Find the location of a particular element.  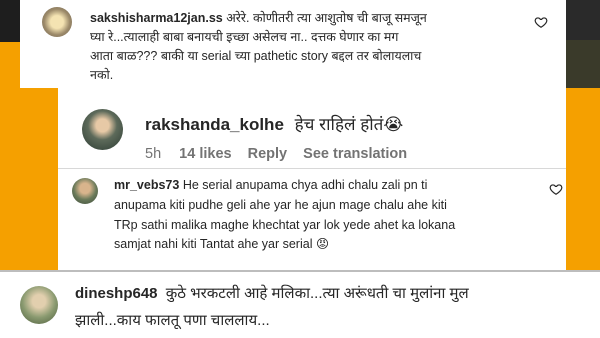

comment-username: mr_vebs73 is located at coordinates (146, 185).